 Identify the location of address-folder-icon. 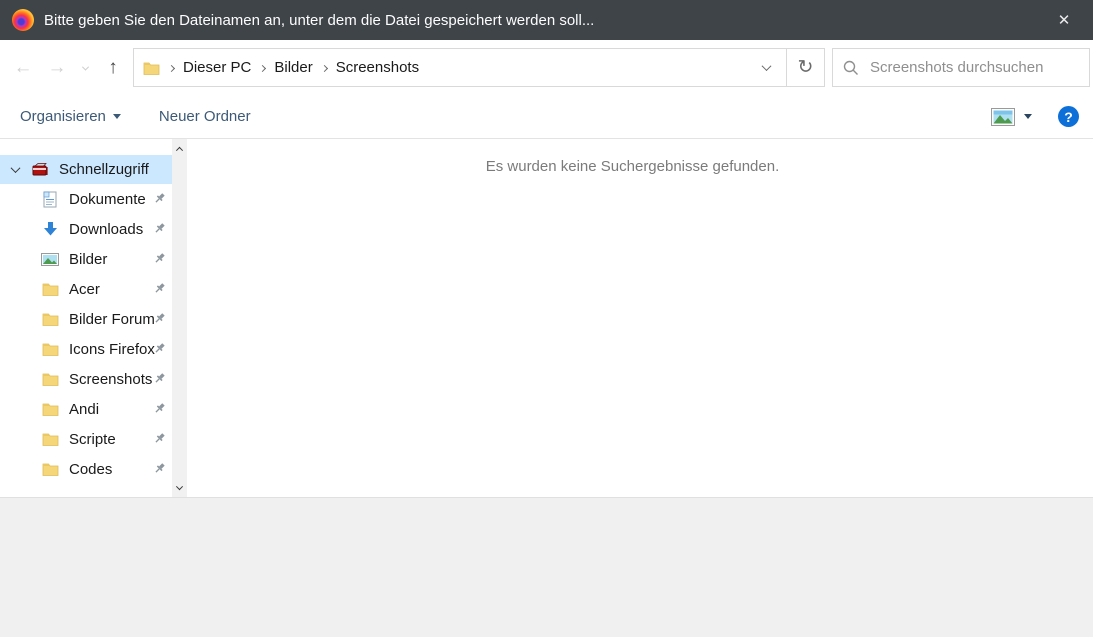
(151, 68).